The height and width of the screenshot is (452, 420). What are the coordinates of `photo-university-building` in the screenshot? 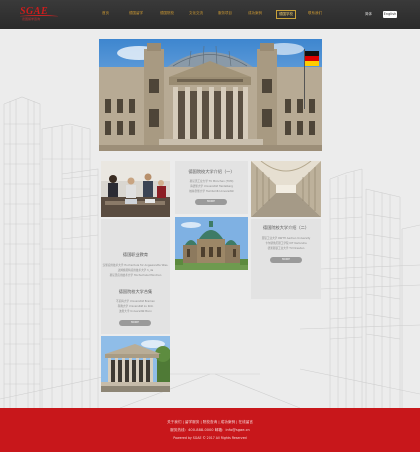 It's located at (135, 364).